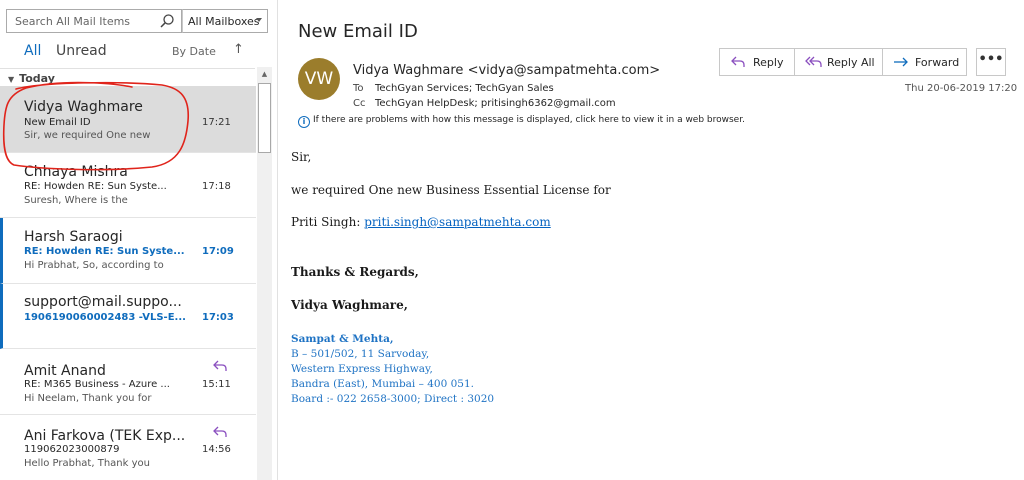 The height and width of the screenshot is (480, 1024). Describe the element at coordinates (768, 62) in the screenshot. I see `reply-label: Reply` at that location.